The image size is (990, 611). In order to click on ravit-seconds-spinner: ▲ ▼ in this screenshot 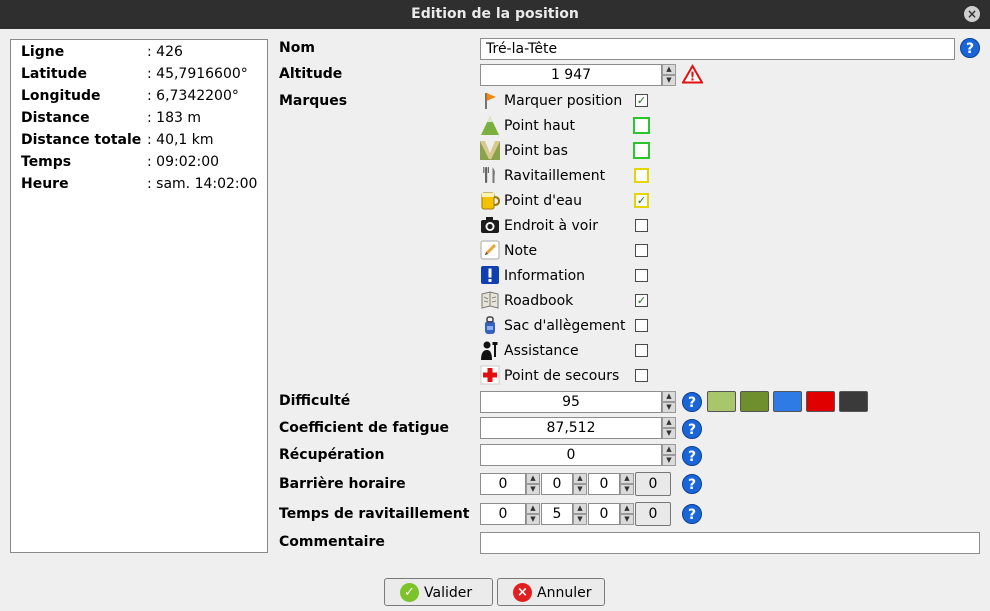, I will do `click(627, 514)`.